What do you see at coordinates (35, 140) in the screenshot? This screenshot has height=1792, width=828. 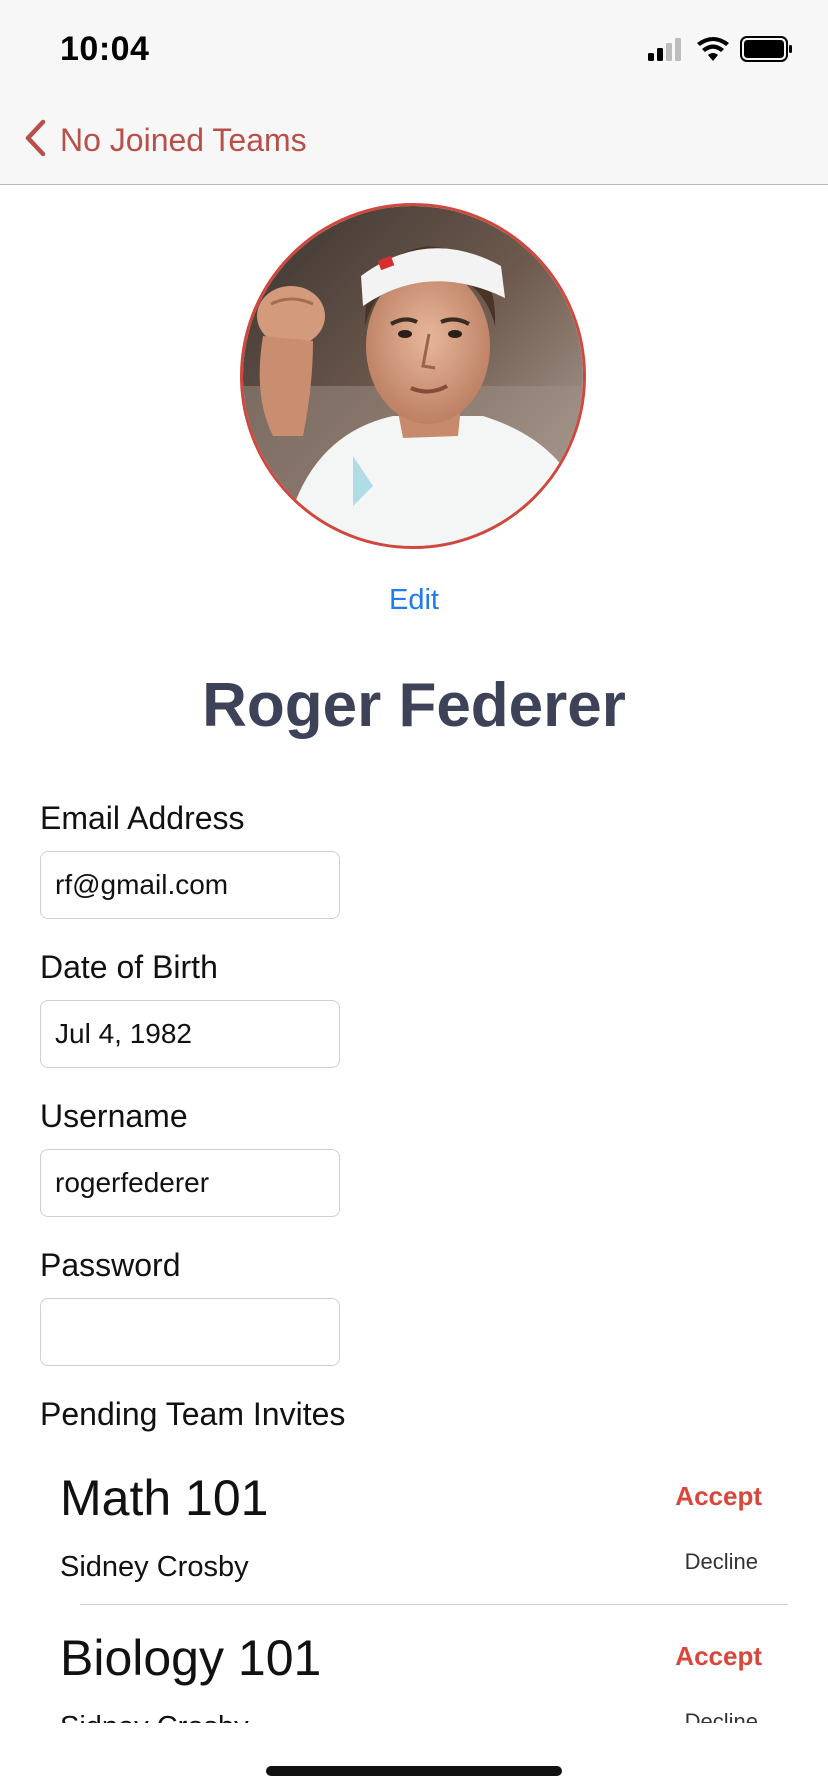 I see `chevron-left-icon` at bounding box center [35, 140].